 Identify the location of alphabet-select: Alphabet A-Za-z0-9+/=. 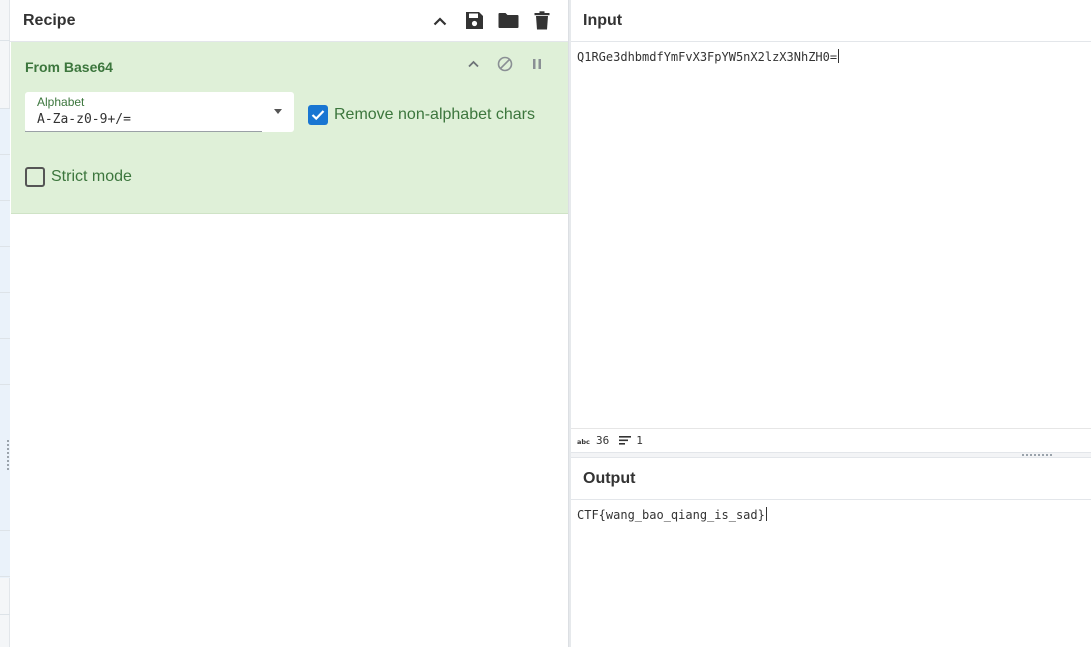
(159, 112).